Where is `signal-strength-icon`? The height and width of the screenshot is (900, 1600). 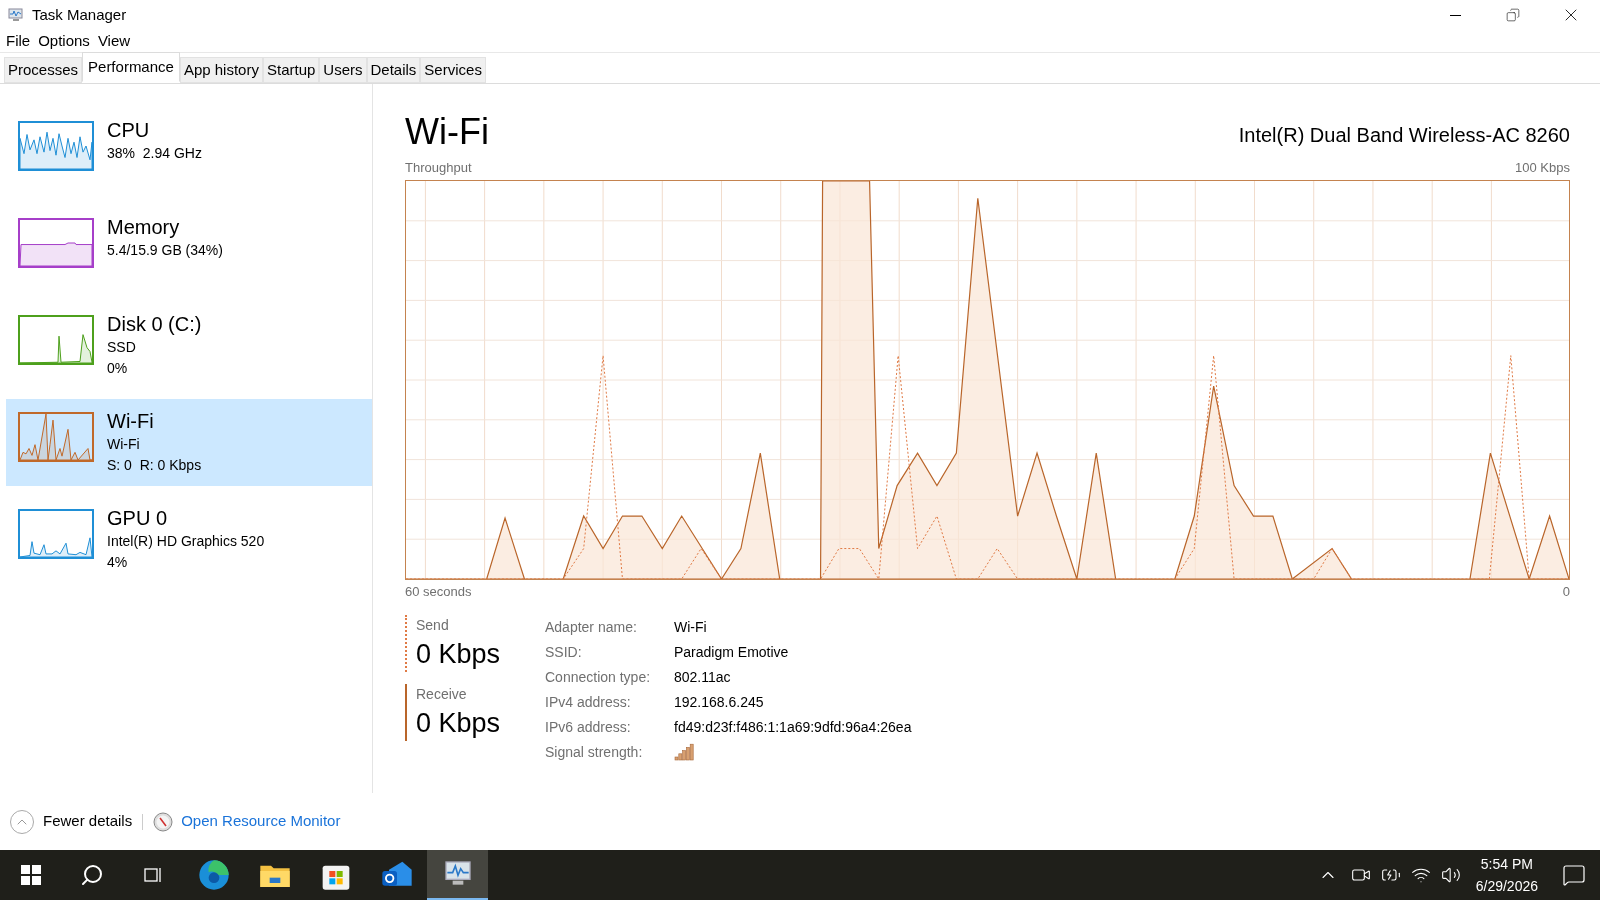 signal-strength-icon is located at coordinates (684, 752).